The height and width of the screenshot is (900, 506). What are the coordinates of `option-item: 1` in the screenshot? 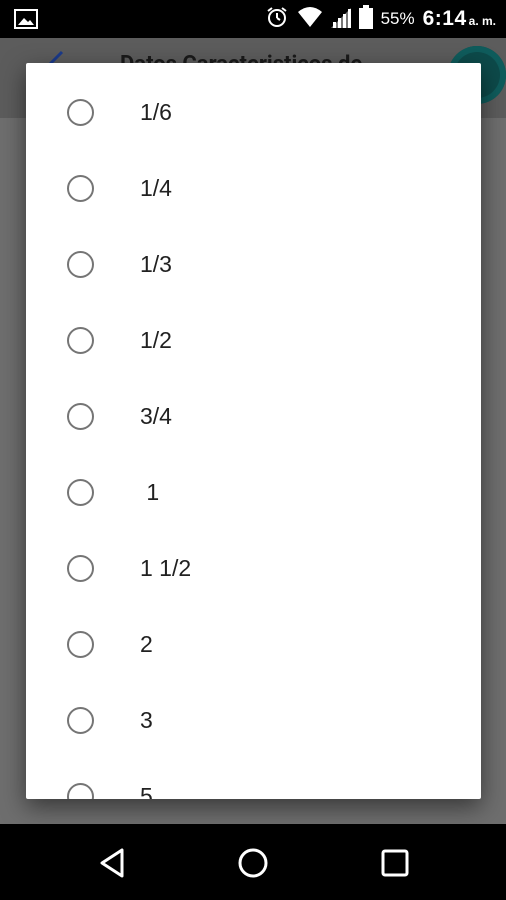 It's located at (253, 495).